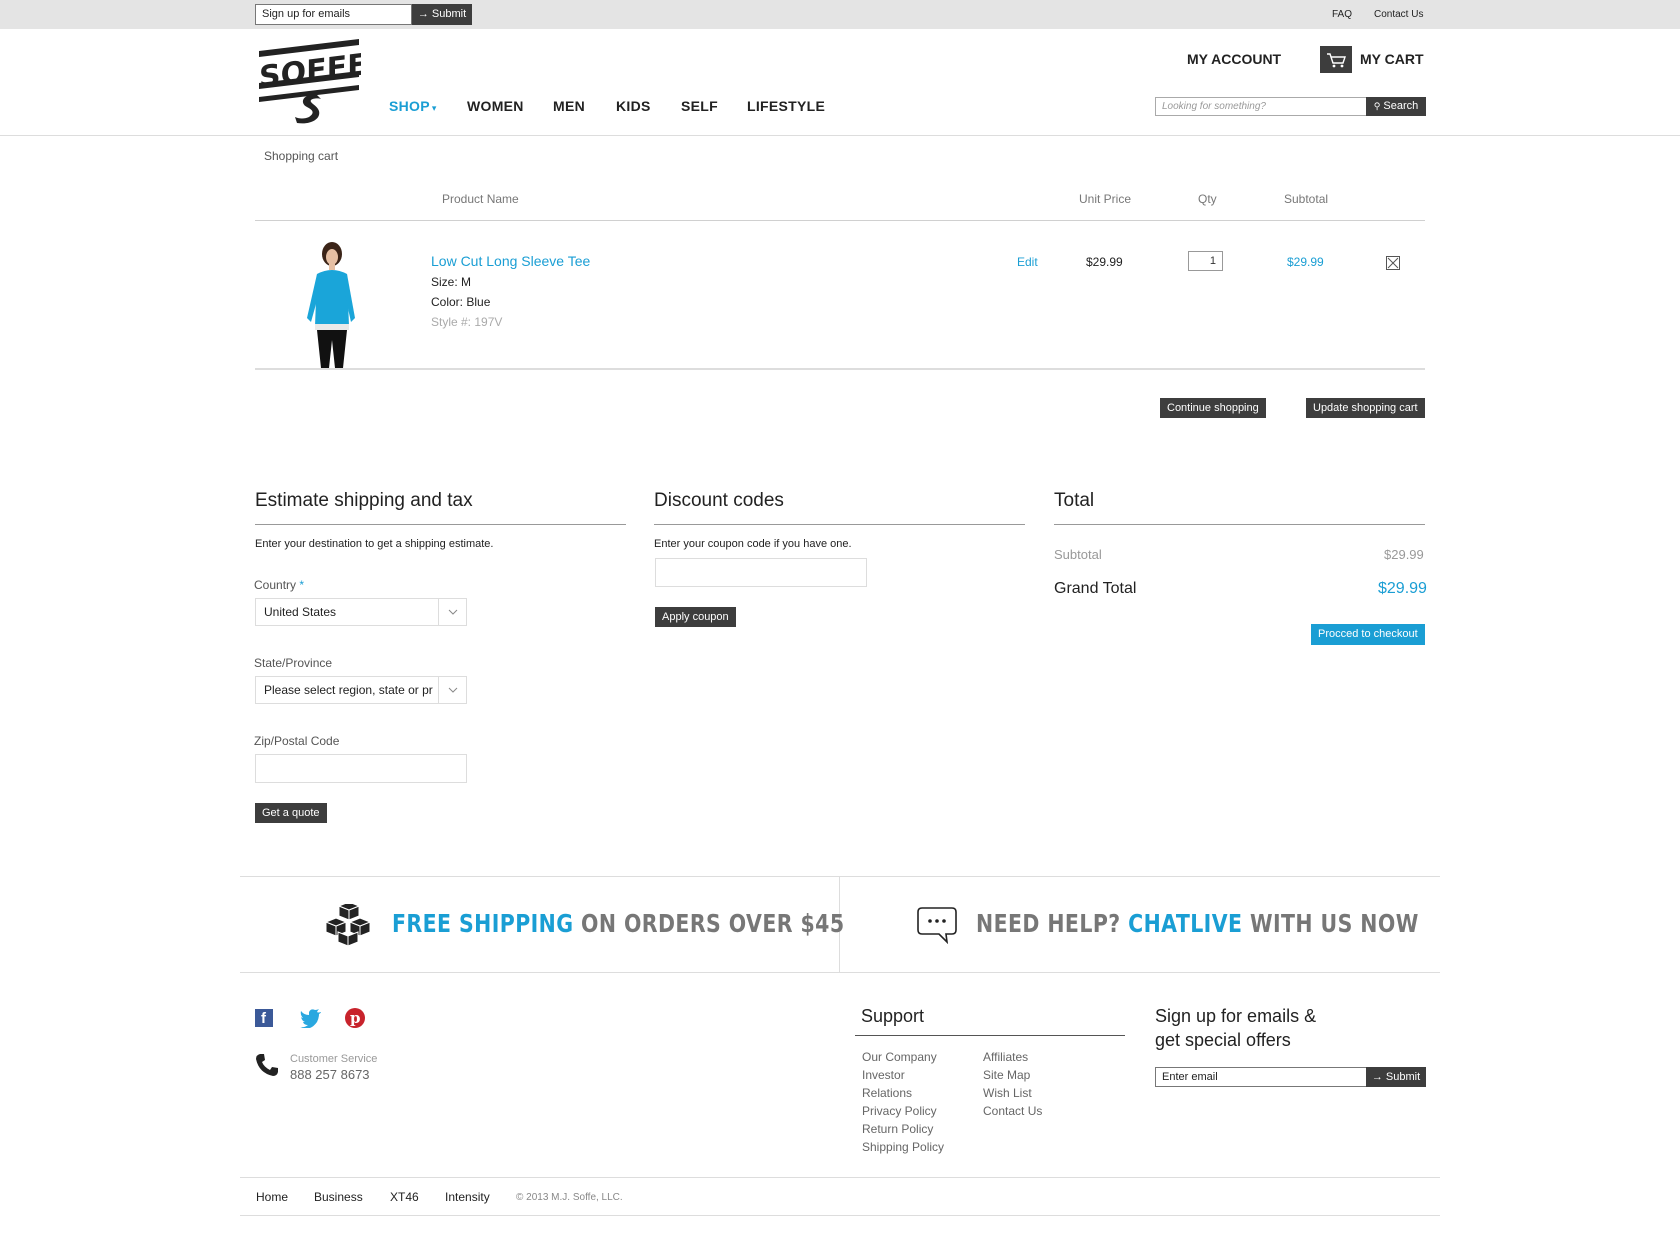  What do you see at coordinates (633, 106) in the screenshot?
I see `nav-kids: KIDS` at bounding box center [633, 106].